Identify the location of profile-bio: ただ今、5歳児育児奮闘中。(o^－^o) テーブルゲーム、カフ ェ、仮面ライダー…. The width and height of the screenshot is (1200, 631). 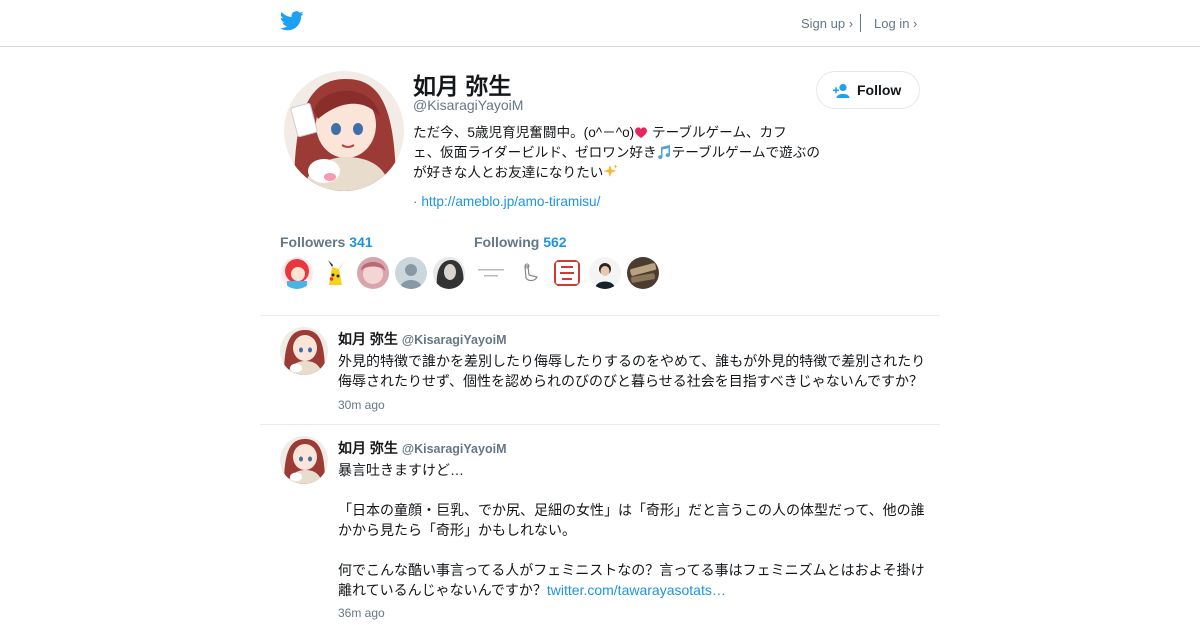
(628, 153).